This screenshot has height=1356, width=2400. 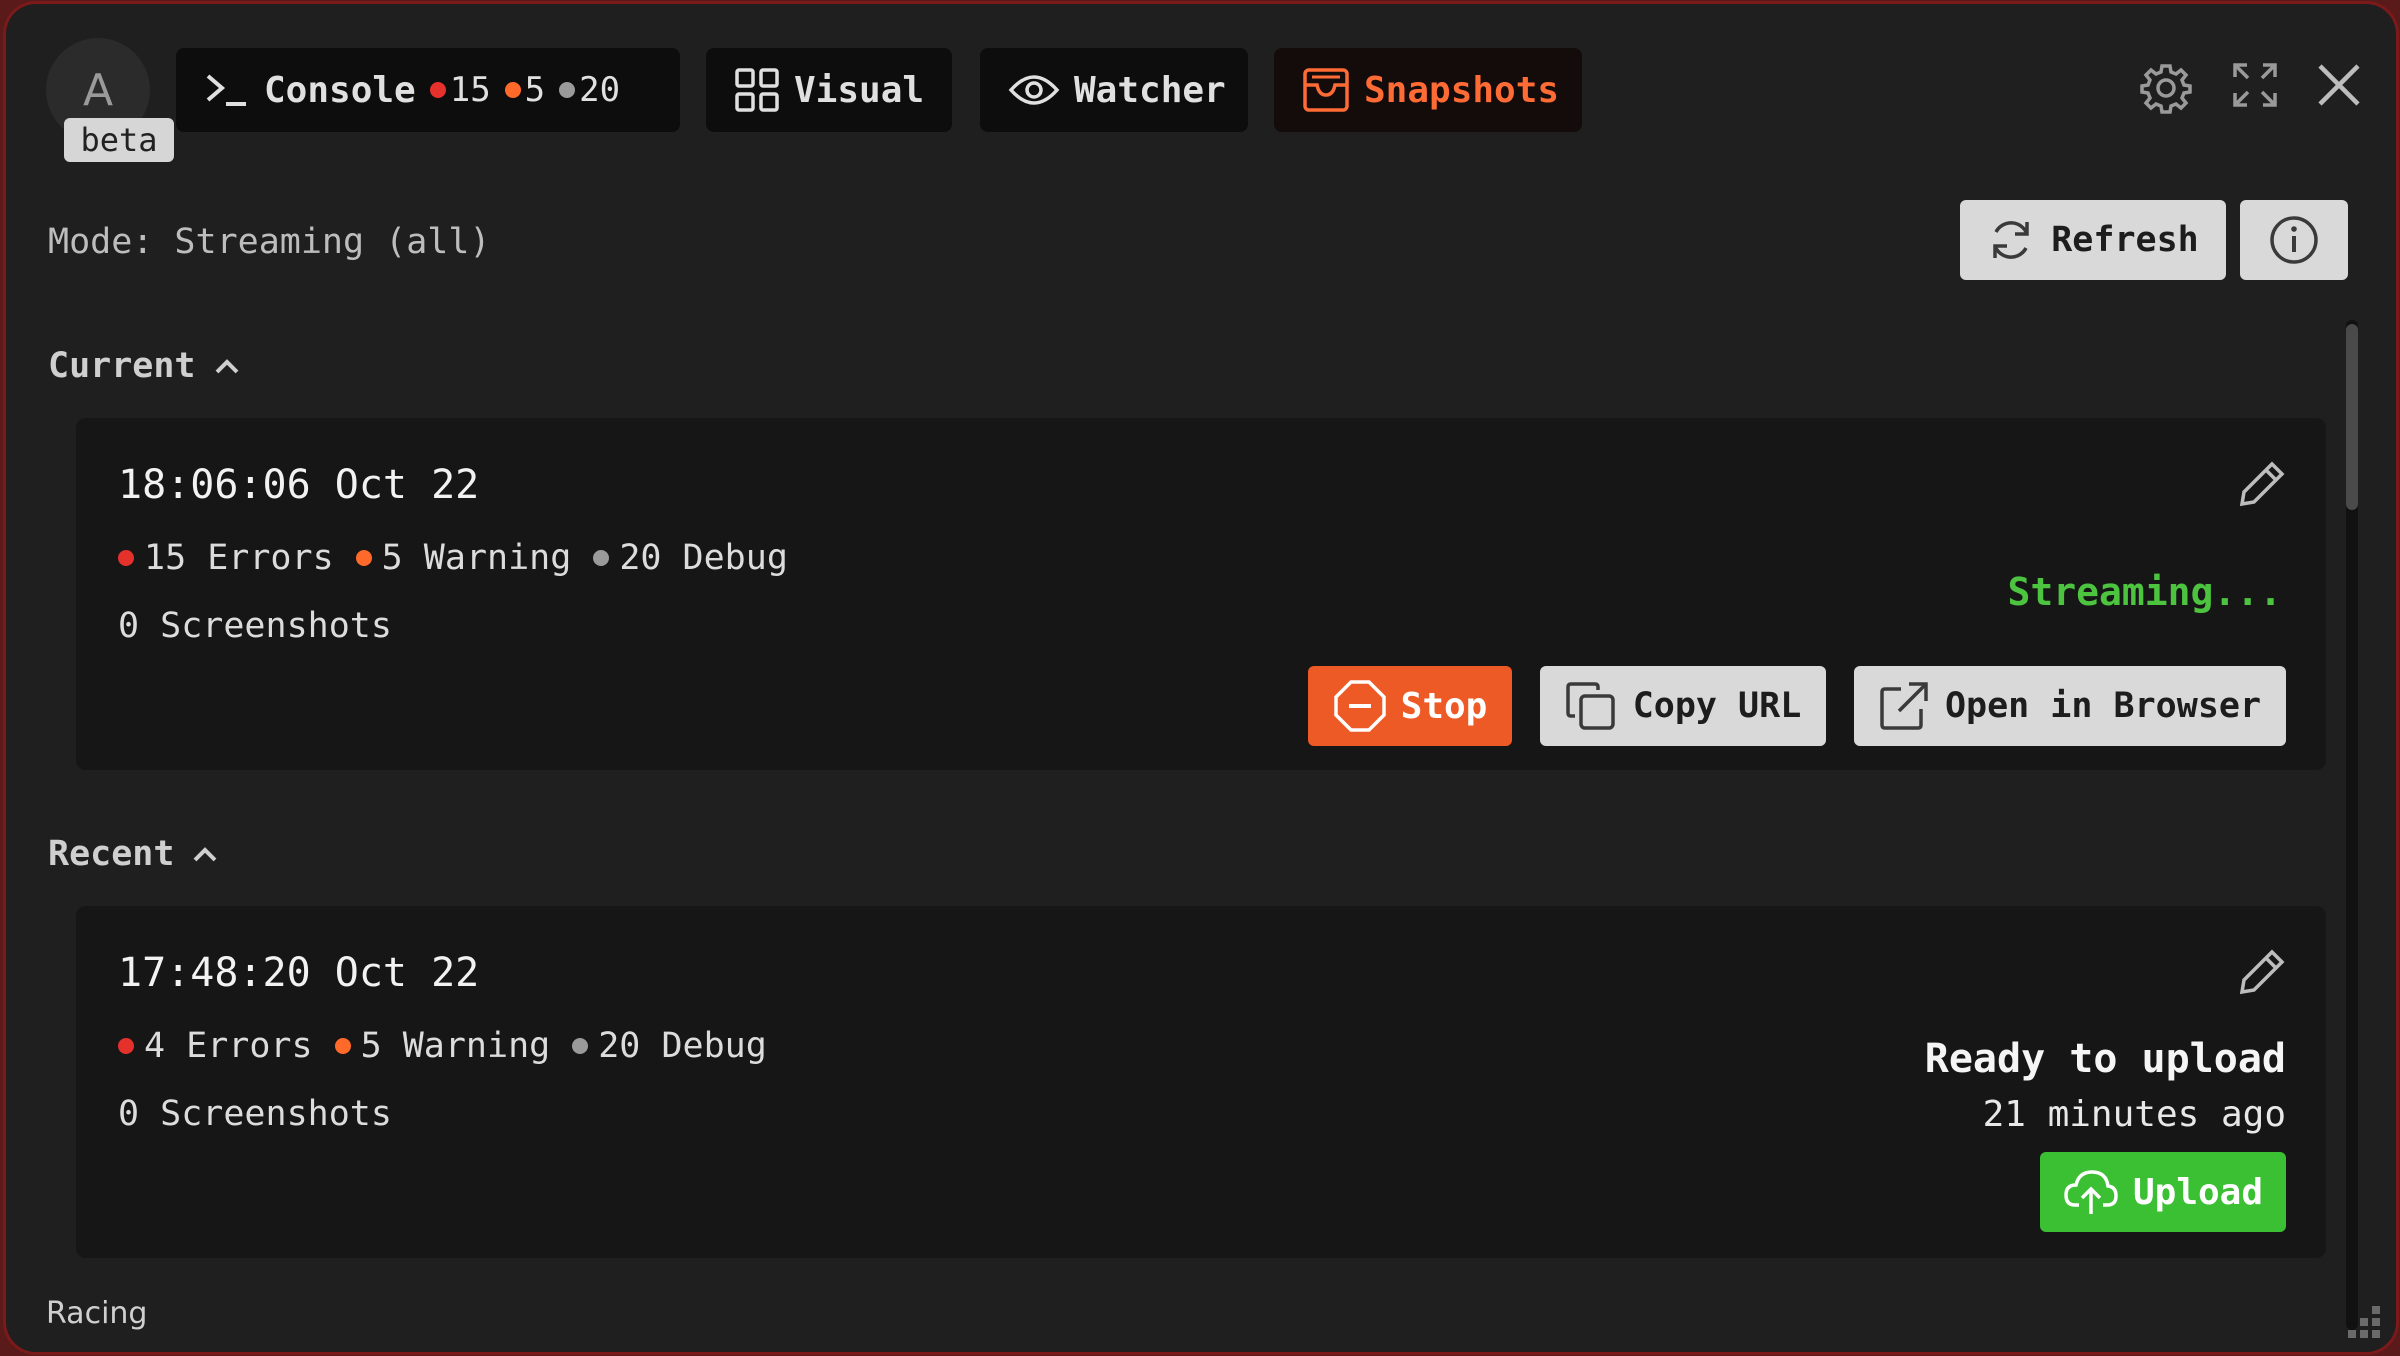 What do you see at coordinates (299, 485) in the screenshot?
I see `snapshot-time: 18:06:06 Oct 22` at bounding box center [299, 485].